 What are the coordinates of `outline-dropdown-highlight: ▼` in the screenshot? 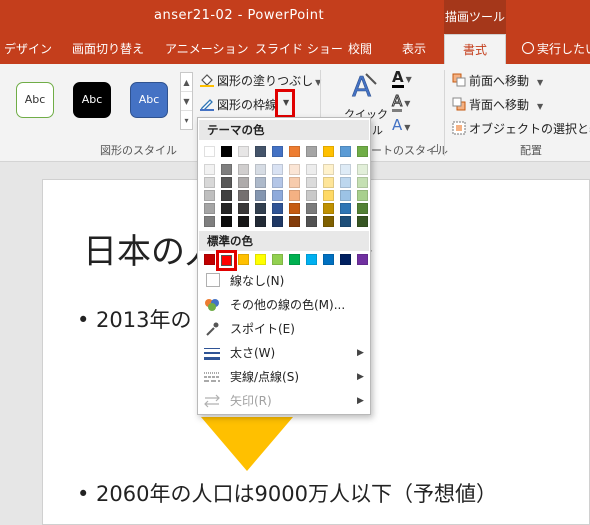 It's located at (285, 103).